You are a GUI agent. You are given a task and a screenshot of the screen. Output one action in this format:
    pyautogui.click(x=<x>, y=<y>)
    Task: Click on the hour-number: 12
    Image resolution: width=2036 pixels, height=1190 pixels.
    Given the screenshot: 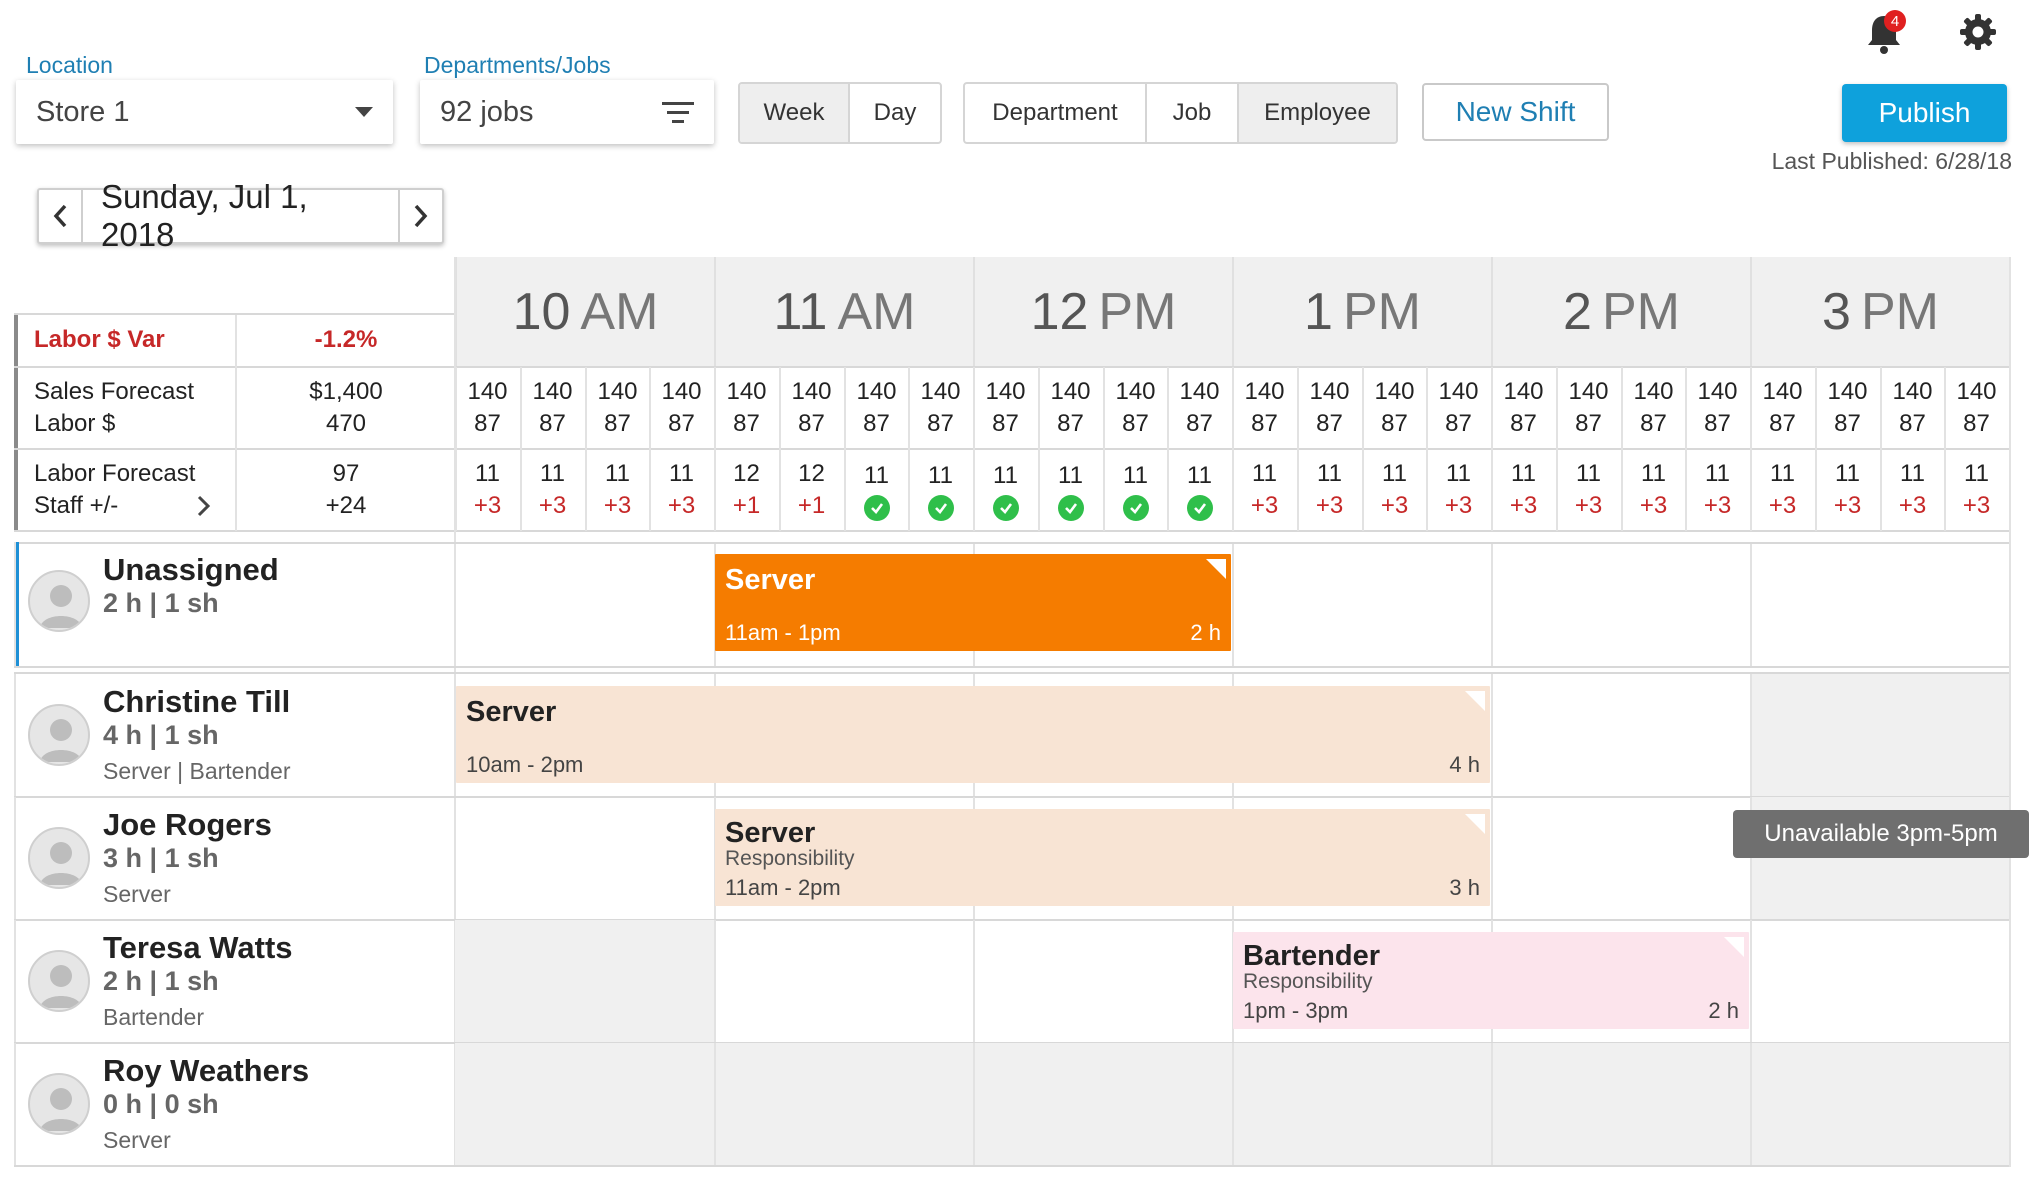 What is the action you would take?
    pyautogui.click(x=1059, y=312)
    